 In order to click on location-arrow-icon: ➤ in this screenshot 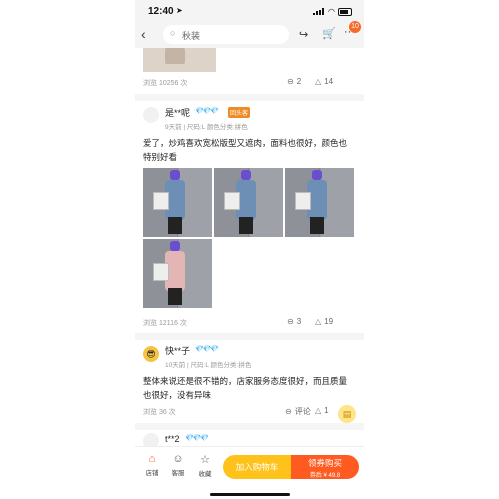, I will do `click(179, 10)`.